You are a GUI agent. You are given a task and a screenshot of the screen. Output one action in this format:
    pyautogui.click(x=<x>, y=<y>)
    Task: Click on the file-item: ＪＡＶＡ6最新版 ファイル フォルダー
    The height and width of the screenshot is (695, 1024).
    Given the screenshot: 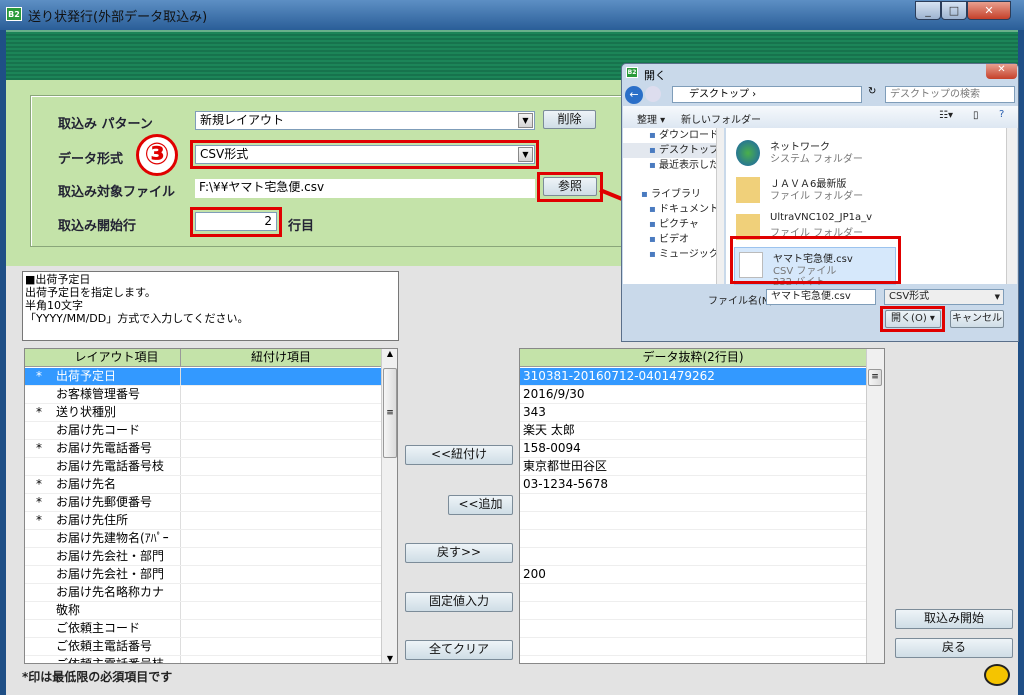 What is the action you would take?
    pyautogui.click(x=862, y=190)
    